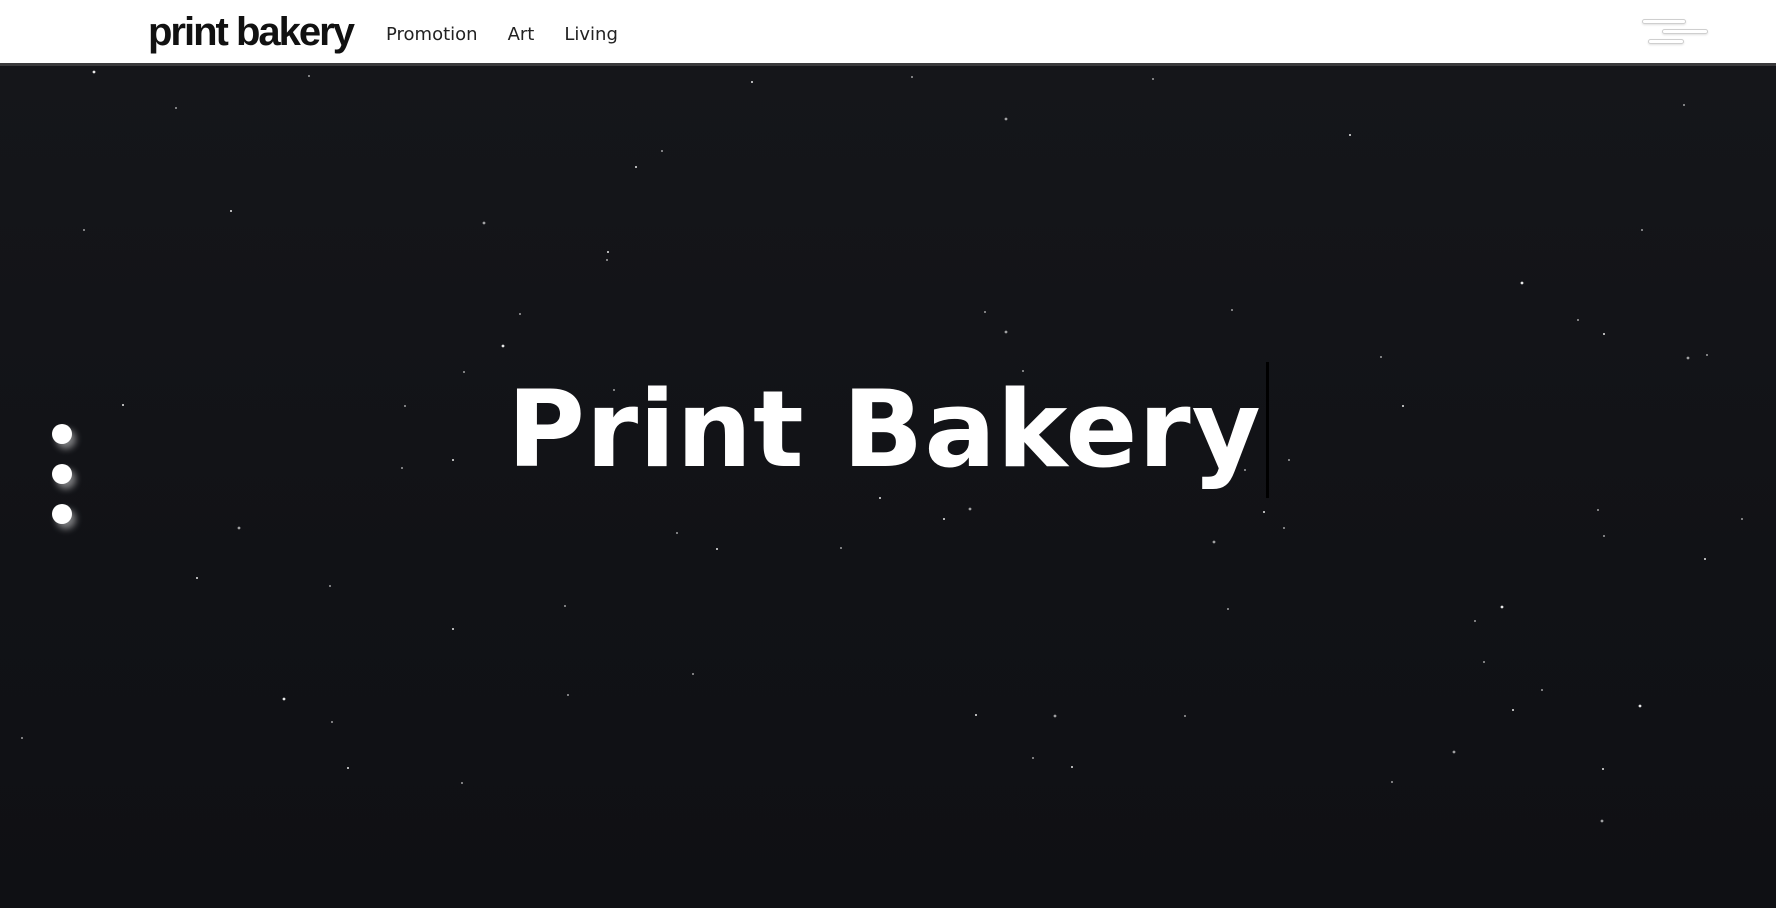  What do you see at coordinates (251, 32) in the screenshot?
I see `site-logo: print bakery` at bounding box center [251, 32].